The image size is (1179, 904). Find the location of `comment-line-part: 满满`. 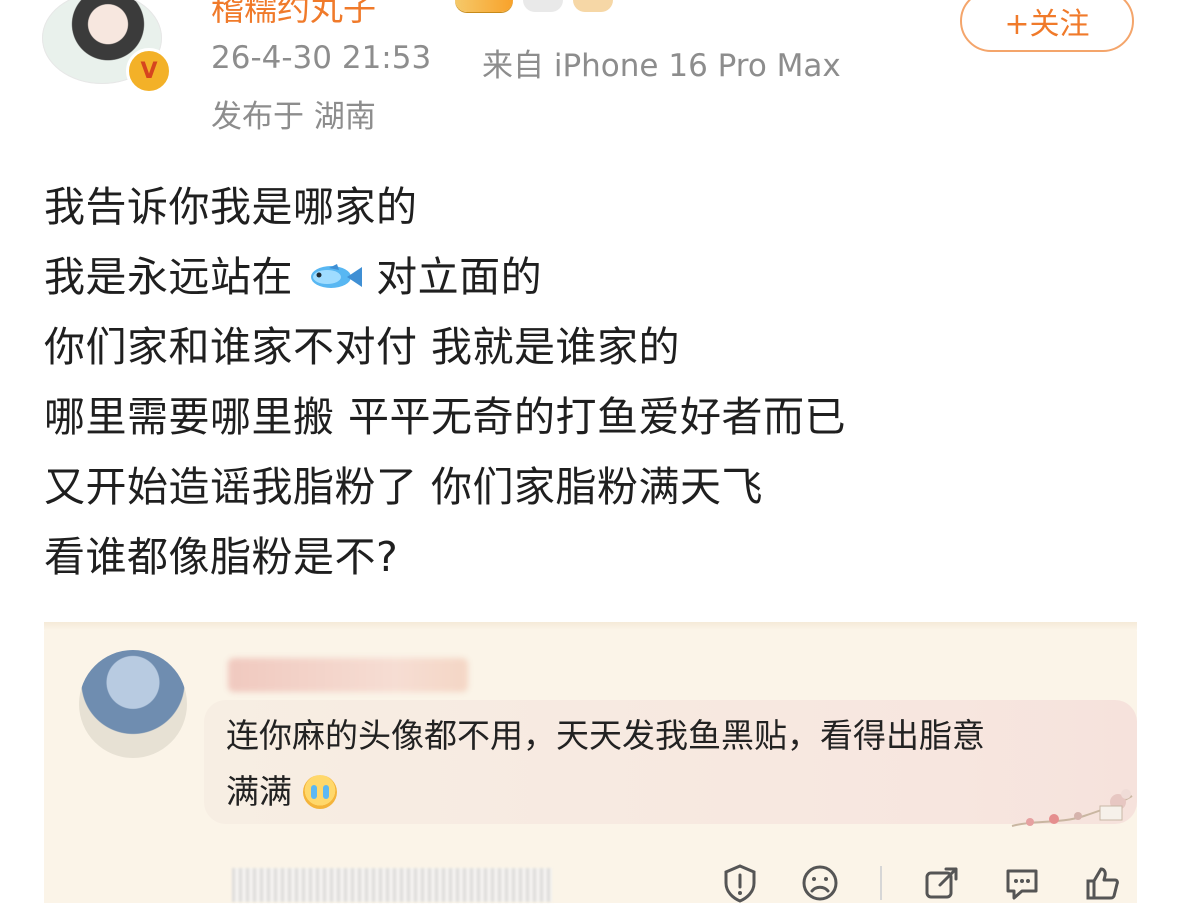

comment-line-part: 满满 is located at coordinates (259, 791).